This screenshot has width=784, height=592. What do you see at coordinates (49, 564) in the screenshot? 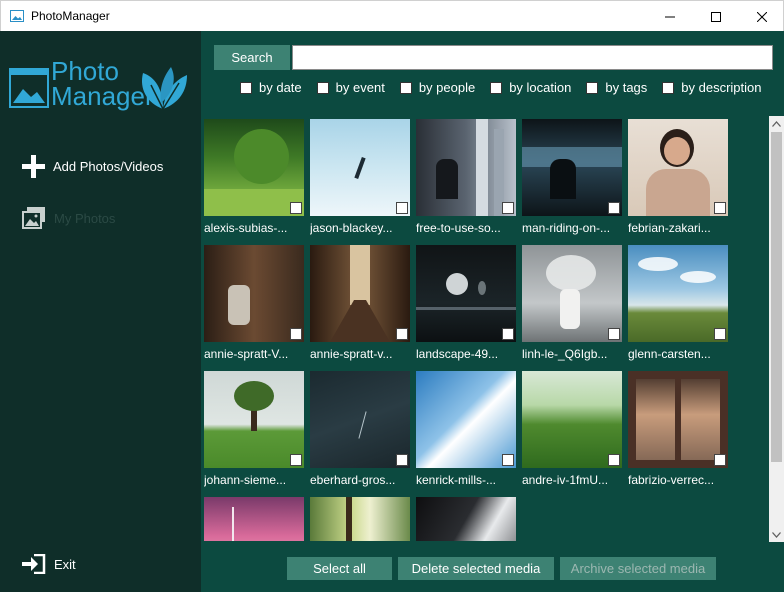
I see `exit-button: Exit` at bounding box center [49, 564].